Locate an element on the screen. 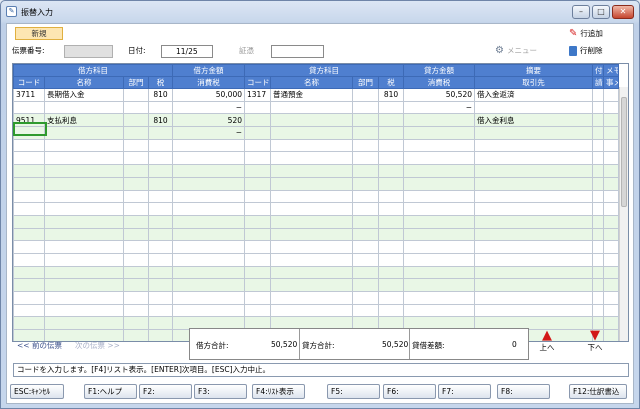  grid-cell: 810 is located at coordinates (160, 120).